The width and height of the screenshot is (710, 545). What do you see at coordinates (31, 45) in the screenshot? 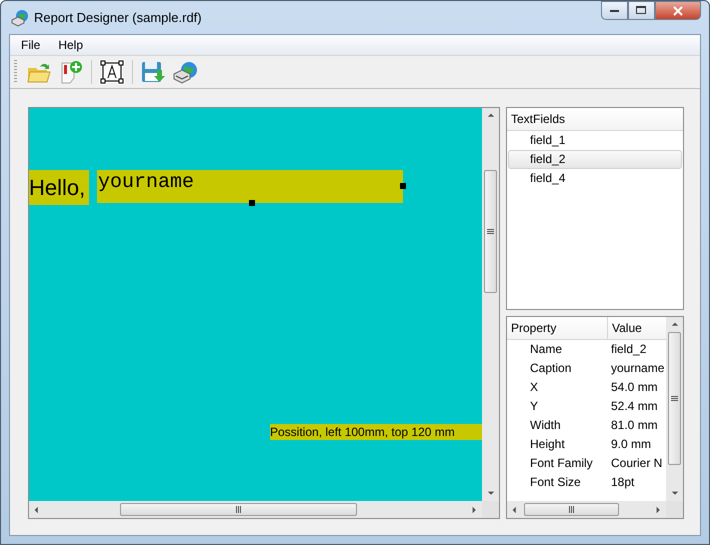
I see `menu-item: File` at bounding box center [31, 45].